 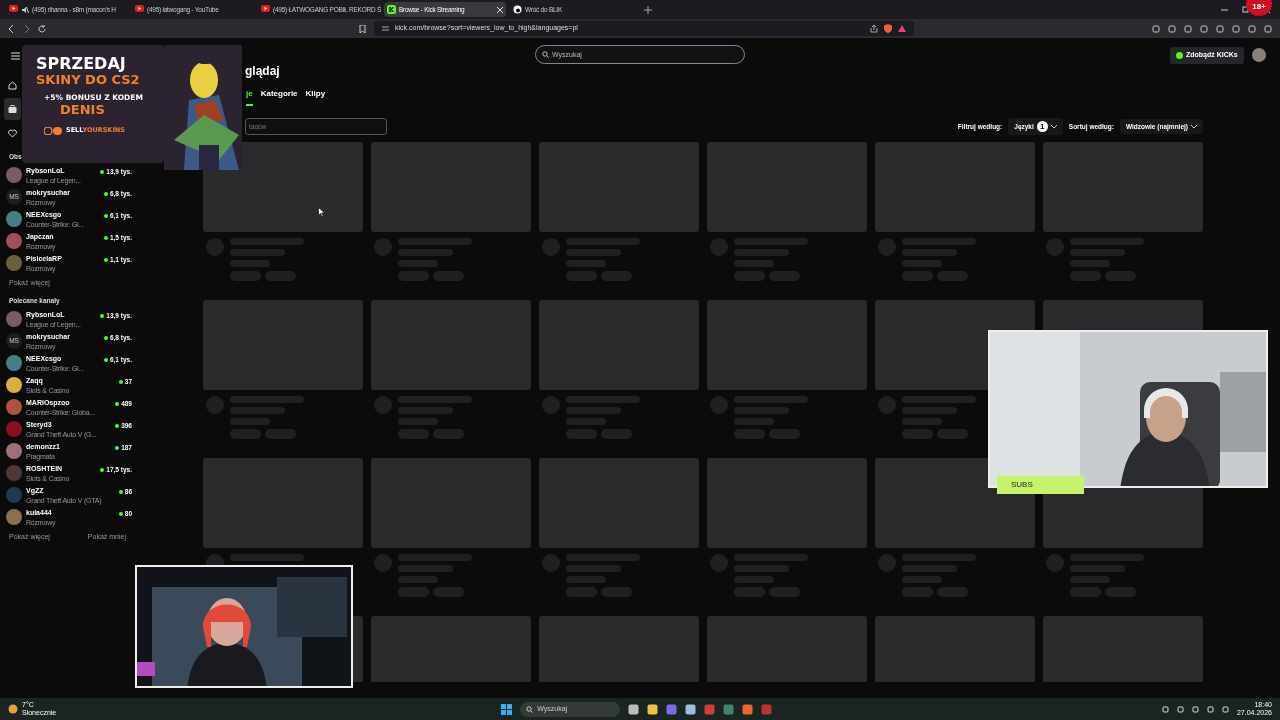 What do you see at coordinates (82, 110) in the screenshot?
I see `ad-text: DENIS` at bounding box center [82, 110].